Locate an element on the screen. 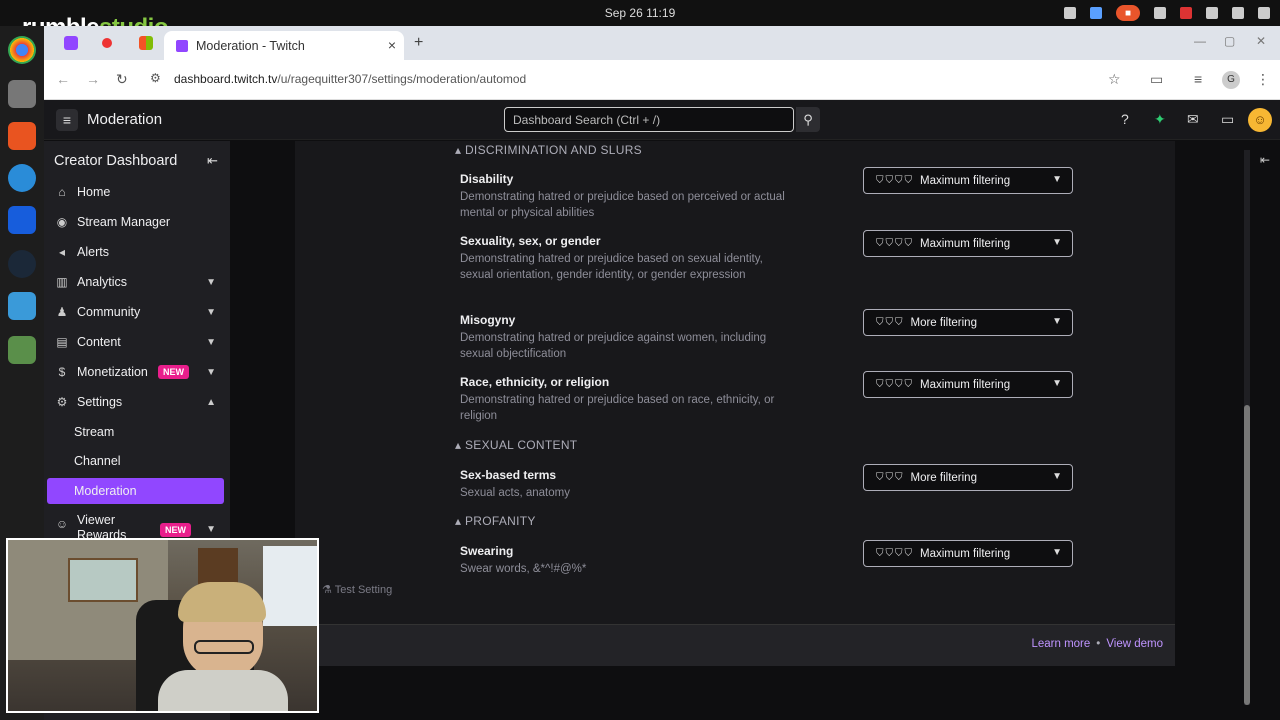 This screenshot has height=720, width=1280. whispers-icon: ▭ is located at coordinates (1227, 119).